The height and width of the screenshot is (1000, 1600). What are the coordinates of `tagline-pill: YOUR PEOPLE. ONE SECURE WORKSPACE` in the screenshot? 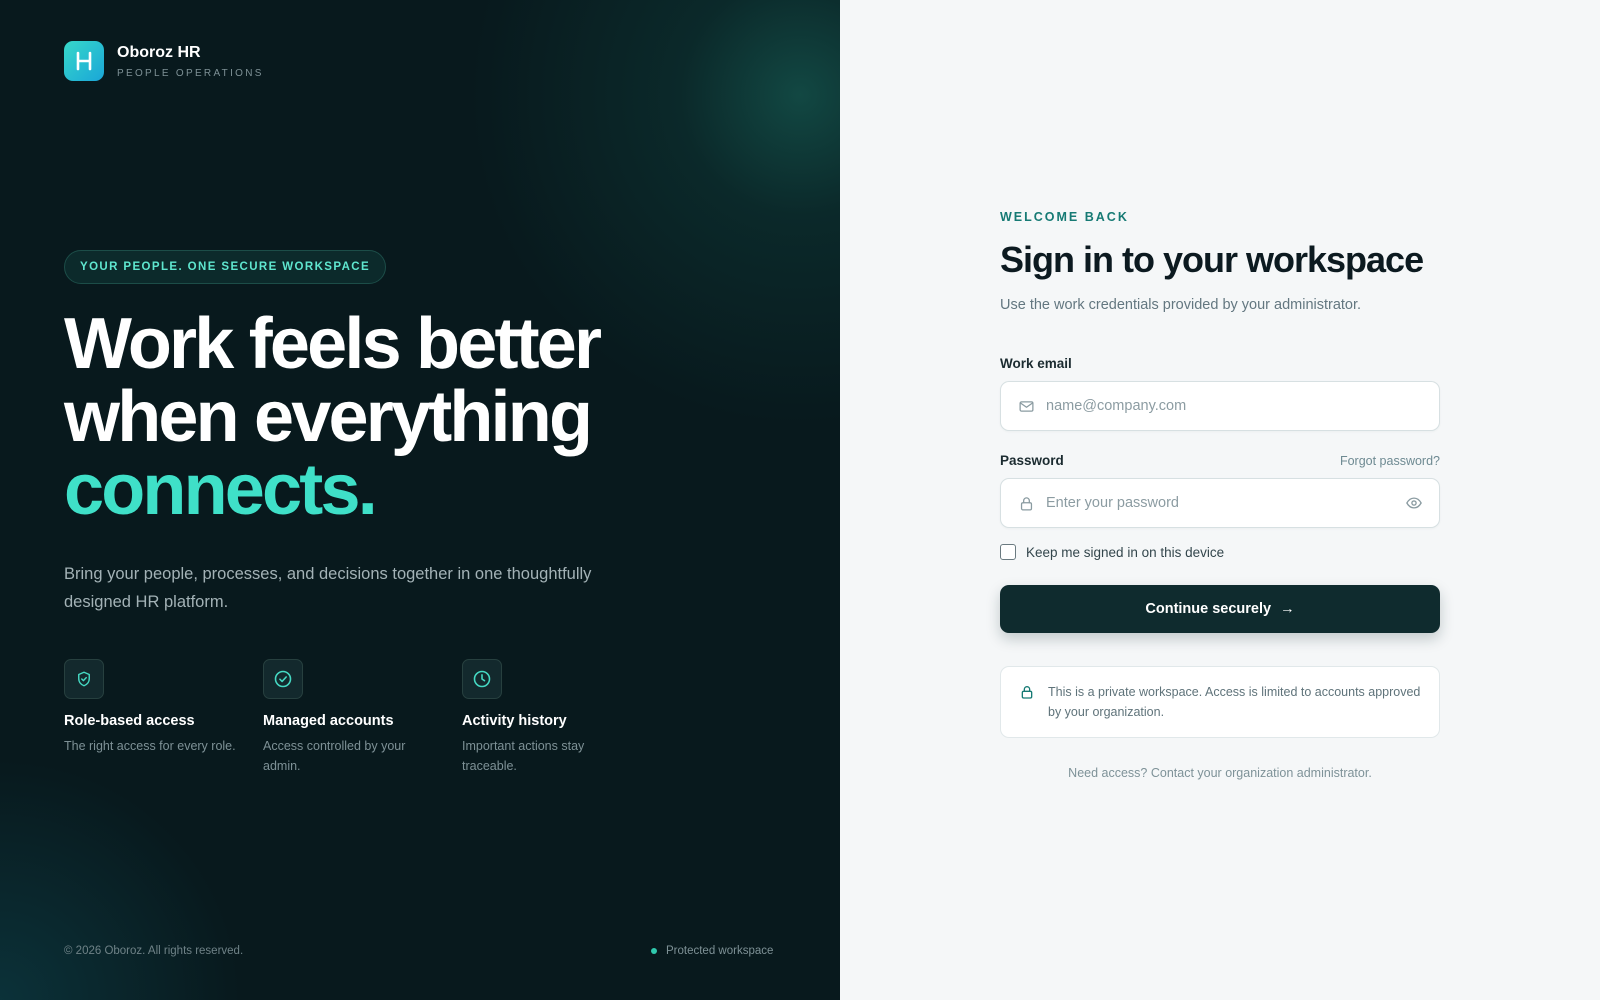 It's located at (225, 267).